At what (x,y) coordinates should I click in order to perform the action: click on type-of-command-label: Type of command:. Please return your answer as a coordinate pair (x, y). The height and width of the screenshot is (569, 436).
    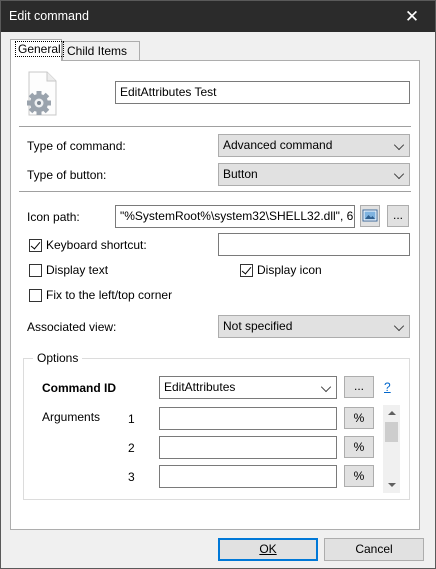
    Looking at the image, I should click on (76, 146).